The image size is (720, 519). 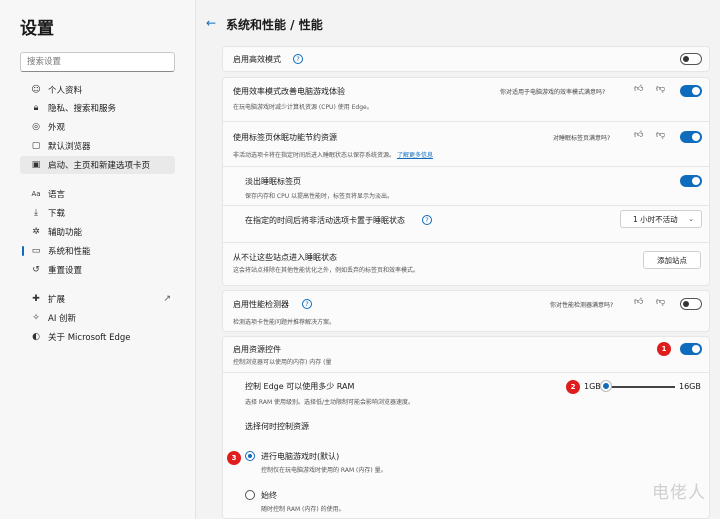 What do you see at coordinates (167, 299) in the screenshot?
I see `external-link-icon: ↗` at bounding box center [167, 299].